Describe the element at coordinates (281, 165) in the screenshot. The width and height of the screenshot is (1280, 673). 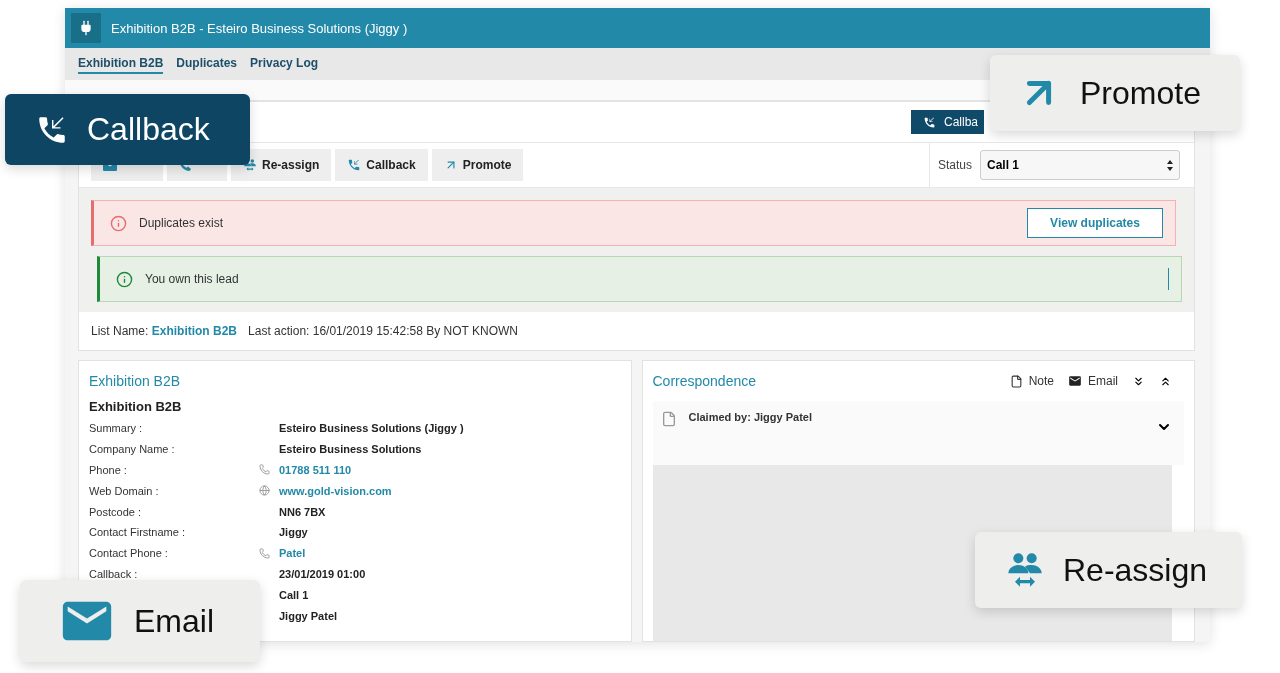
I see `reassign-button: Re-assign` at that location.